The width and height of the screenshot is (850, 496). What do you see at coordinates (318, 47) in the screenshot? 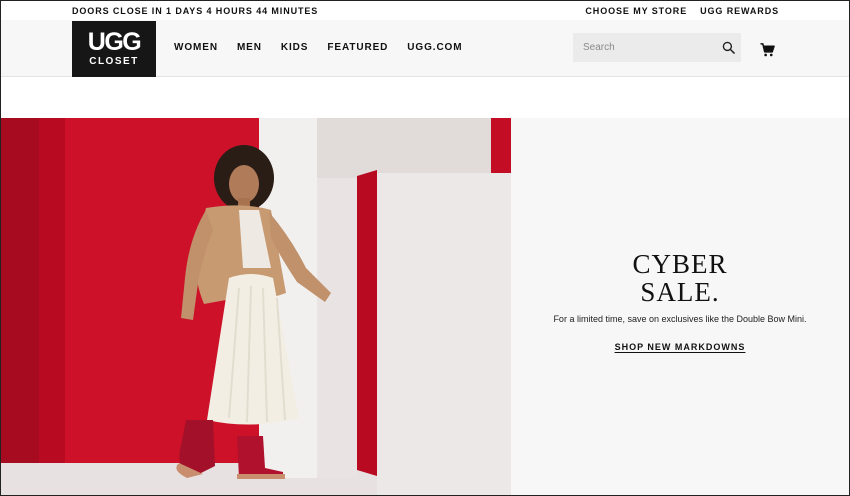
I see `main-nav: WOMEN MEN KIDS FEATURED UGG.COM` at bounding box center [318, 47].